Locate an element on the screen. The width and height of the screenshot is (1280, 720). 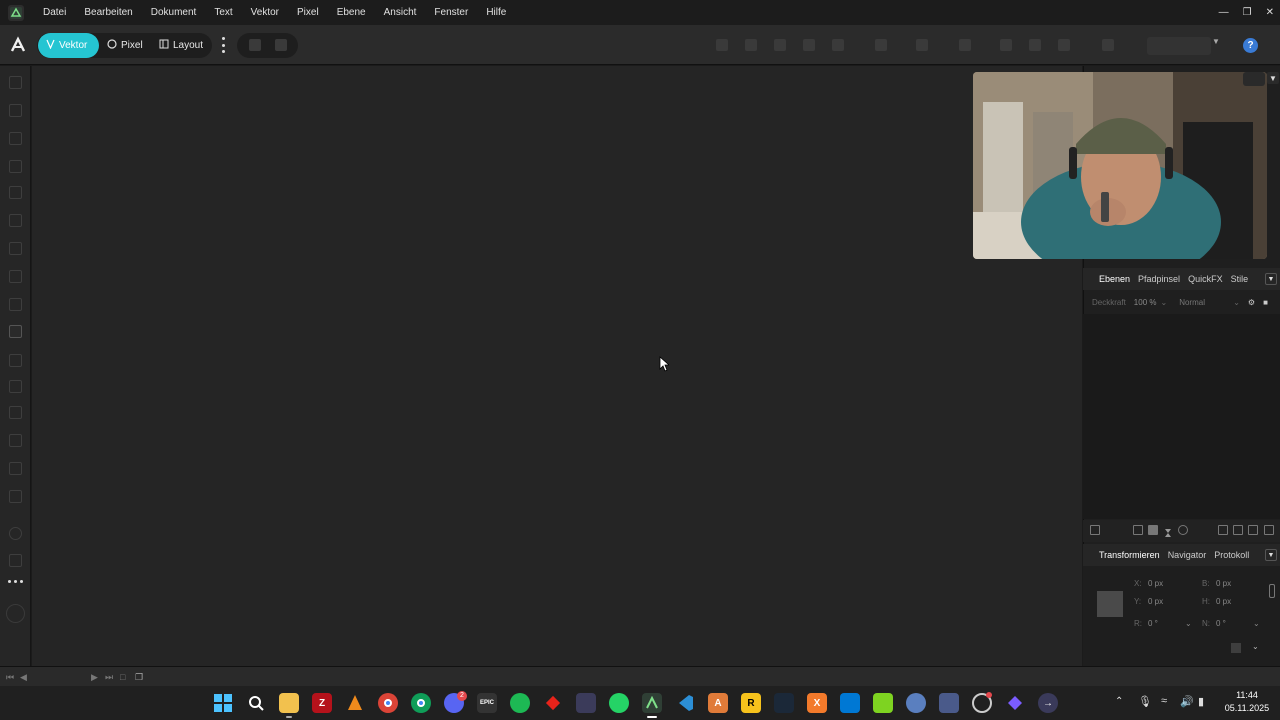
persona-vektor: Vektor is located at coordinates (68, 45).